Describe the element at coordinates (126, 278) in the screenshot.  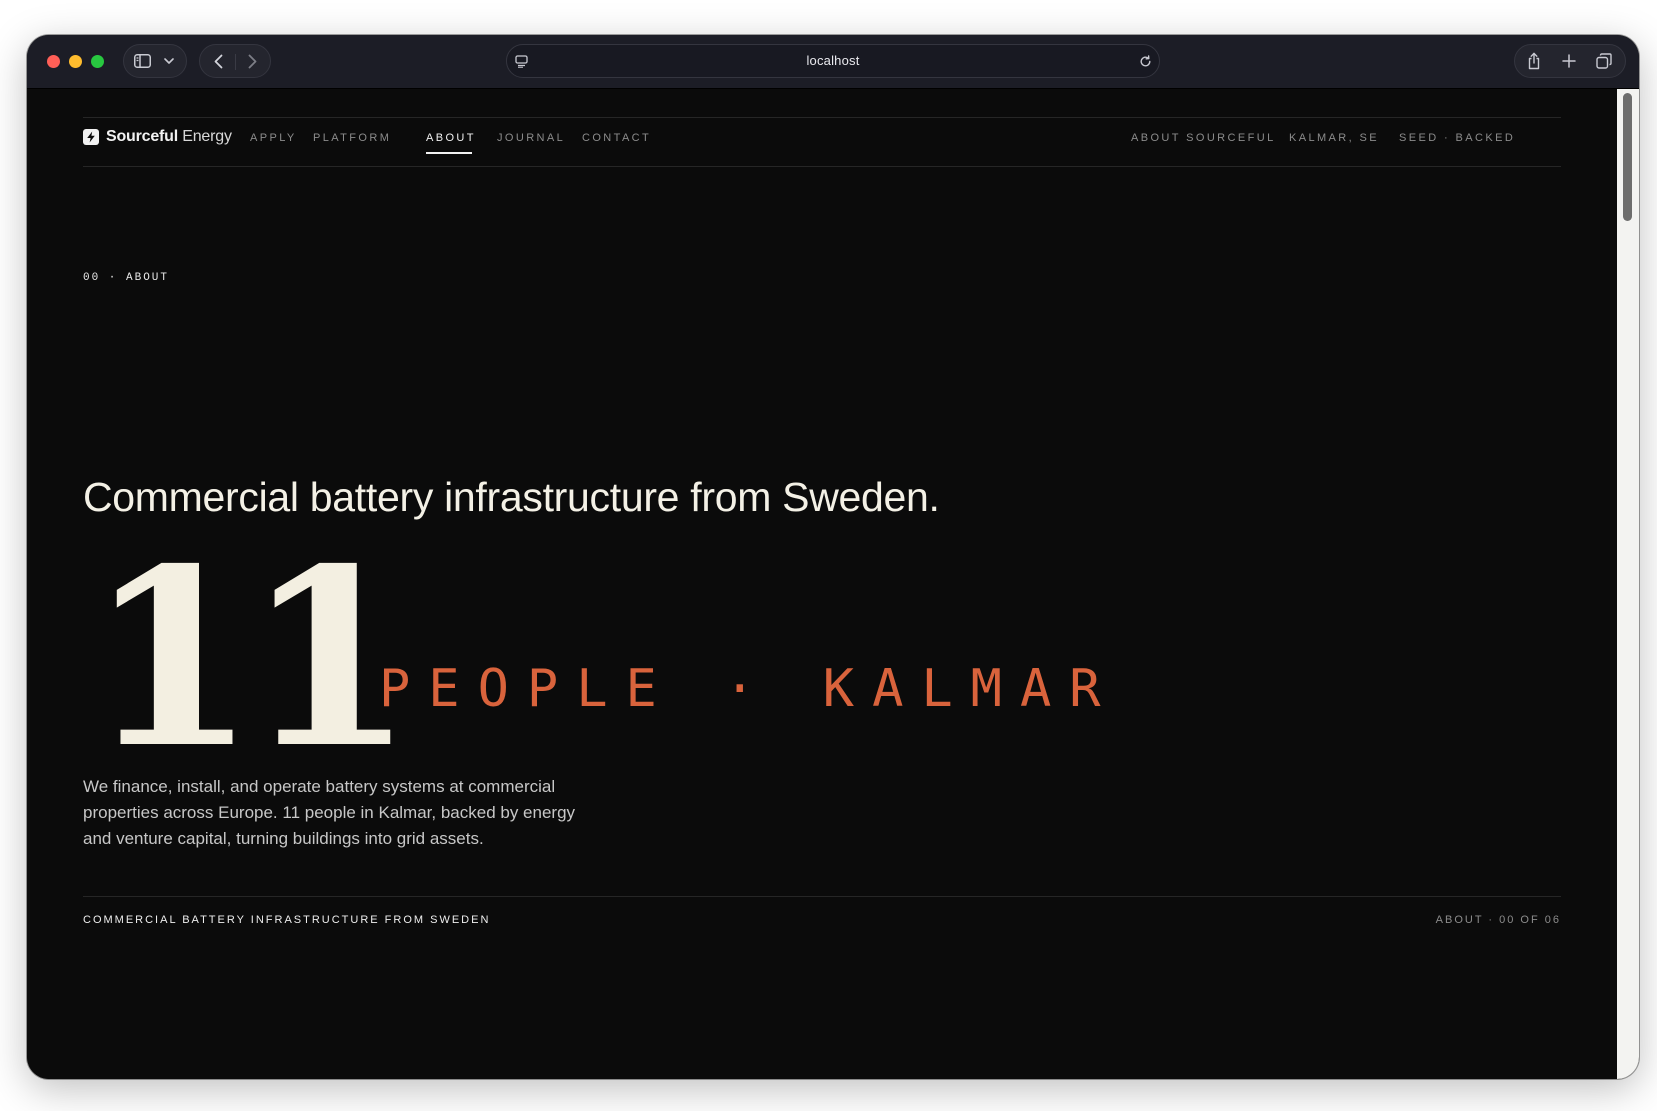
I see `section-label: 00 · ABOUT` at that location.